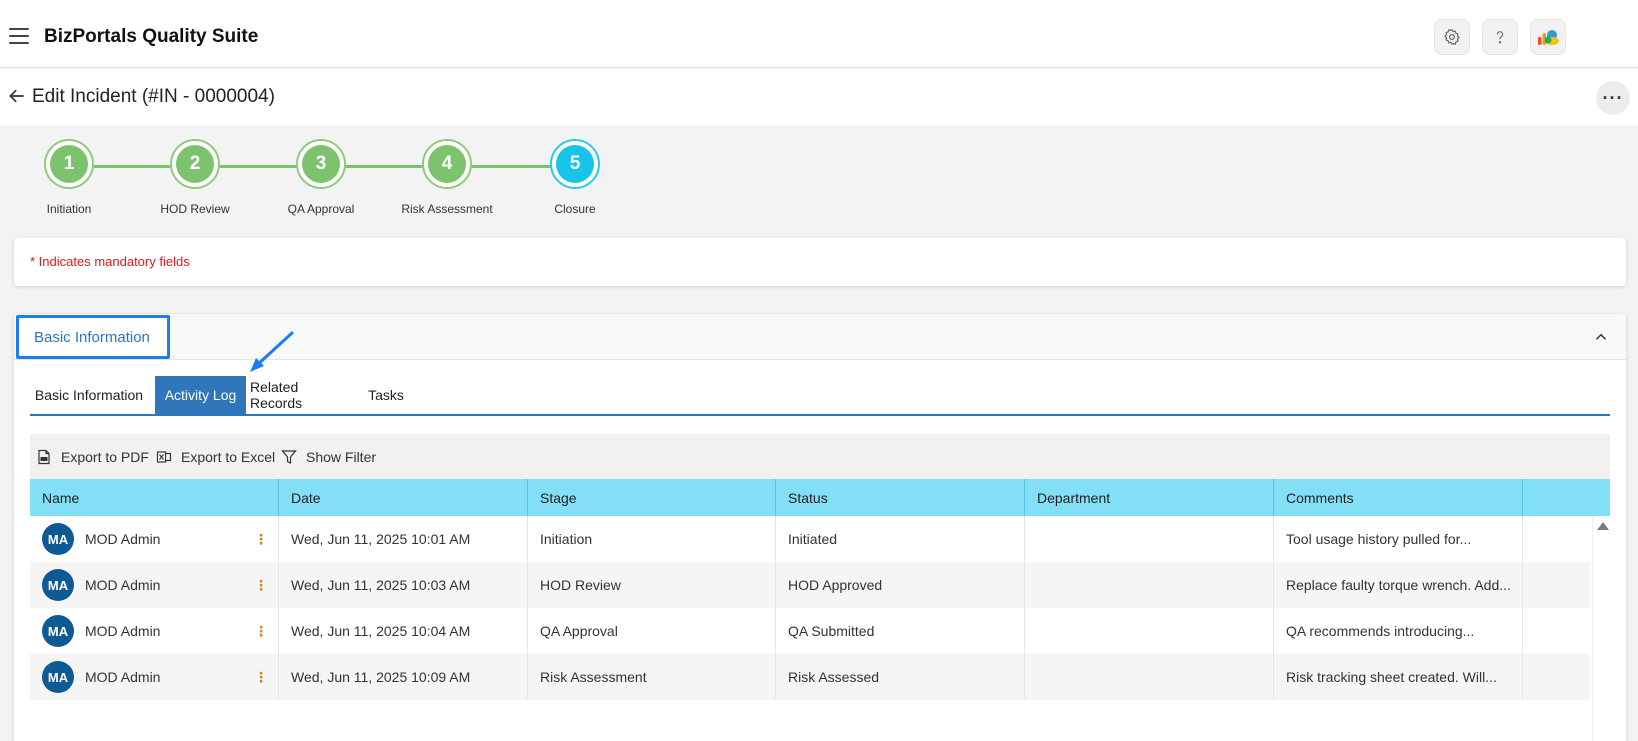 The height and width of the screenshot is (741, 1638). Describe the element at coordinates (900, 539) in the screenshot. I see `status-cell: Initiated` at that location.